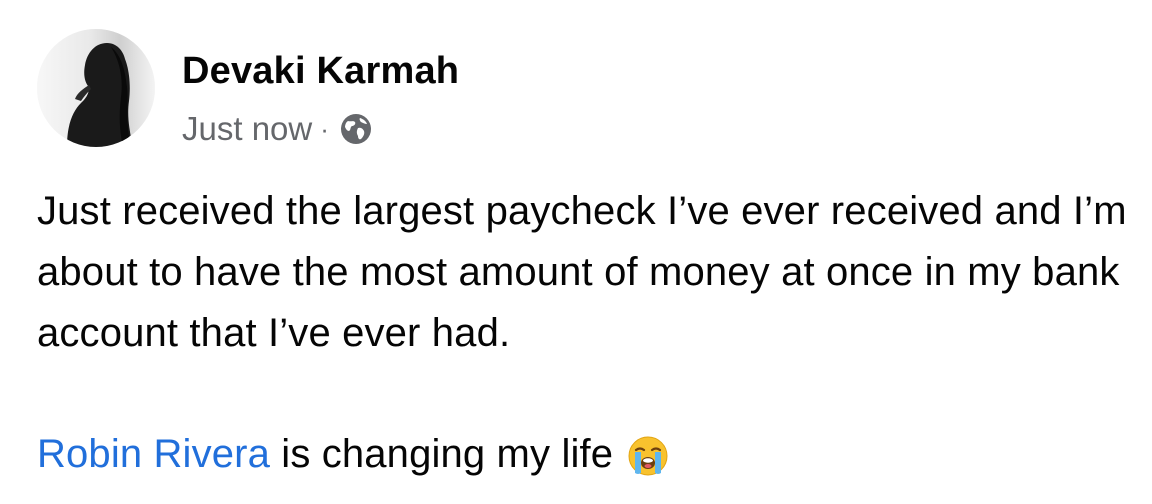  I want to click on loudly-crying-face-icon, so click(648, 455).